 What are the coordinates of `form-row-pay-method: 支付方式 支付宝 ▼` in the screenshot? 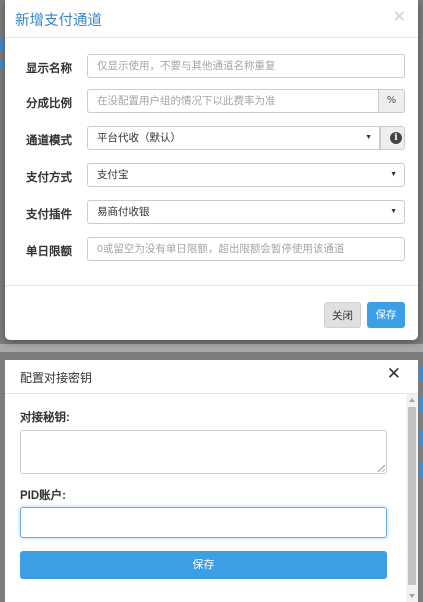 It's located at (211, 176).